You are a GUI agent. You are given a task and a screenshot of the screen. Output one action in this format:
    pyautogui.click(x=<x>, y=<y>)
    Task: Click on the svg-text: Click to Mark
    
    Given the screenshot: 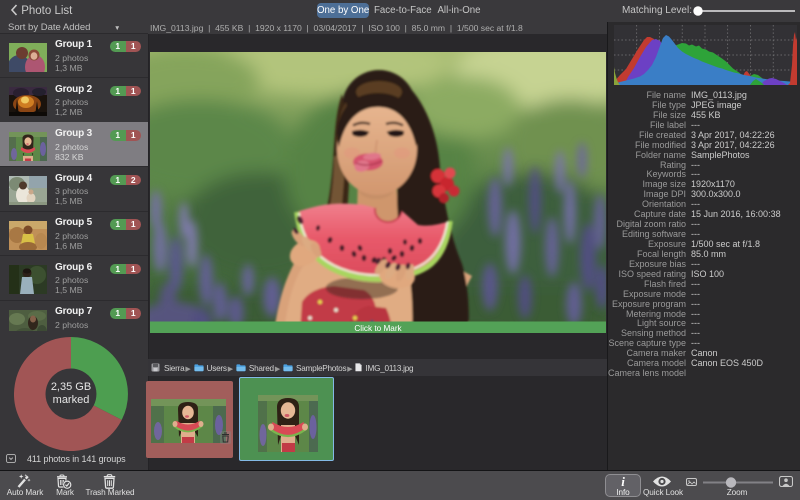 What is the action you would take?
    pyautogui.click(x=378, y=328)
    